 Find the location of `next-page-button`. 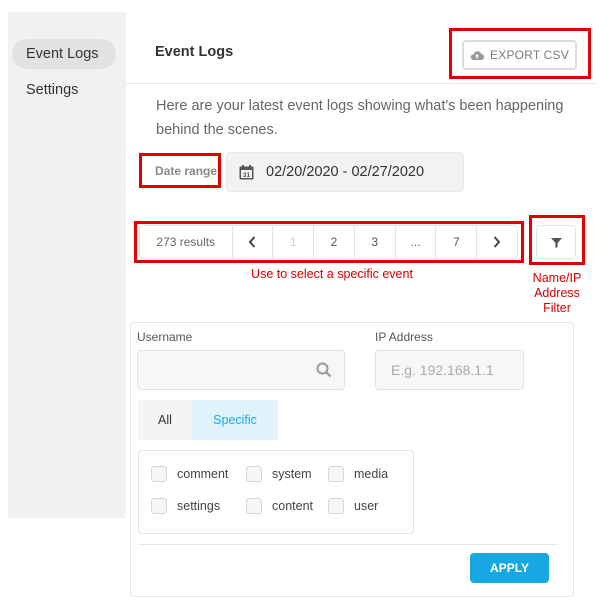

next-page-button is located at coordinates (496, 242).